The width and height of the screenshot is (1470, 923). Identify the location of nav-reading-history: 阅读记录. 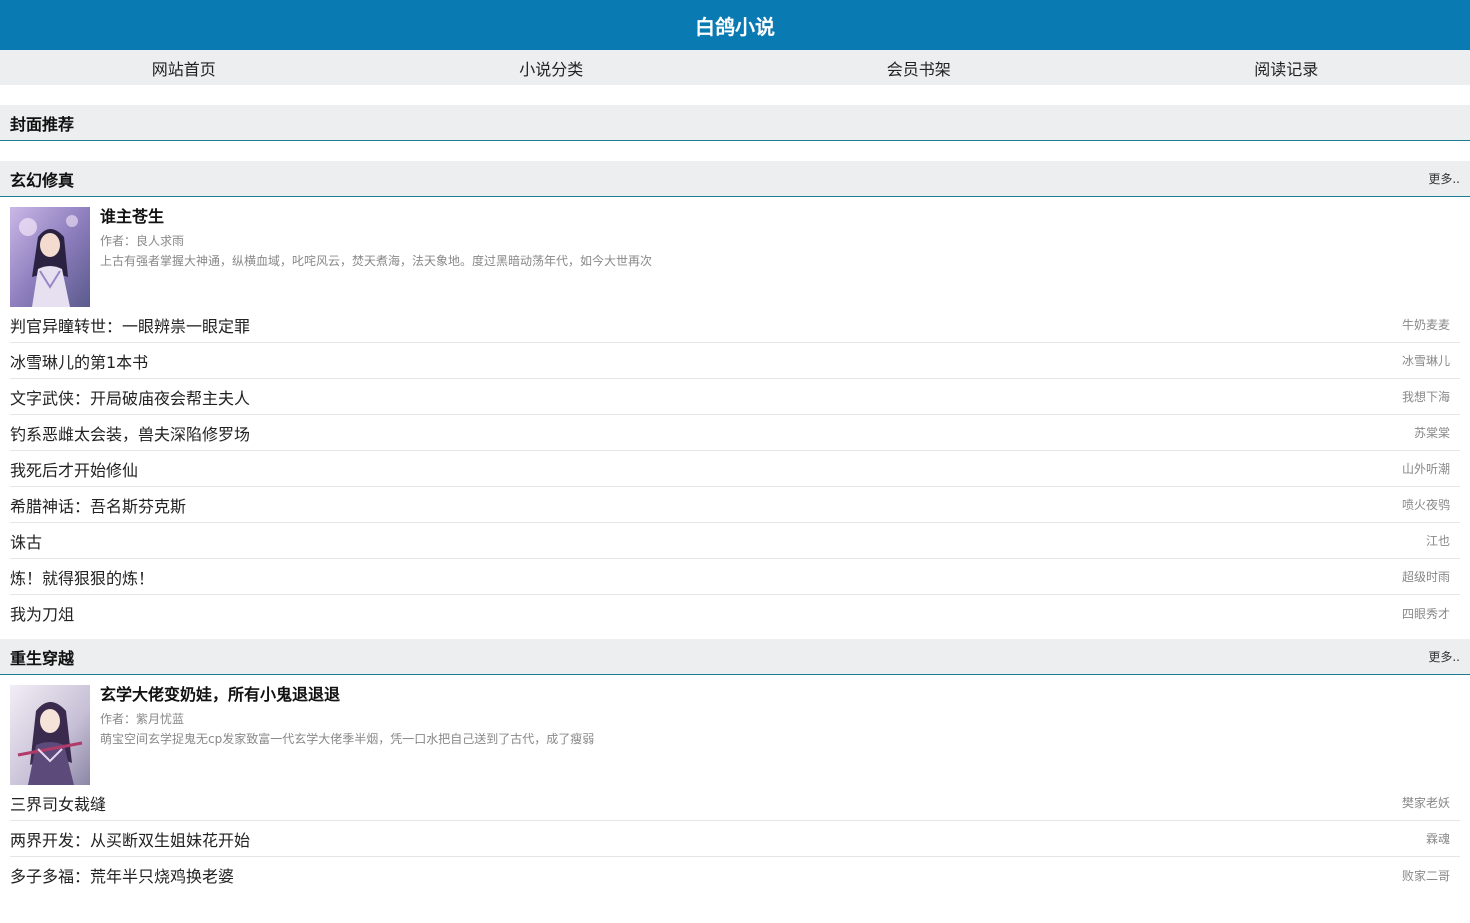
(1286, 67).